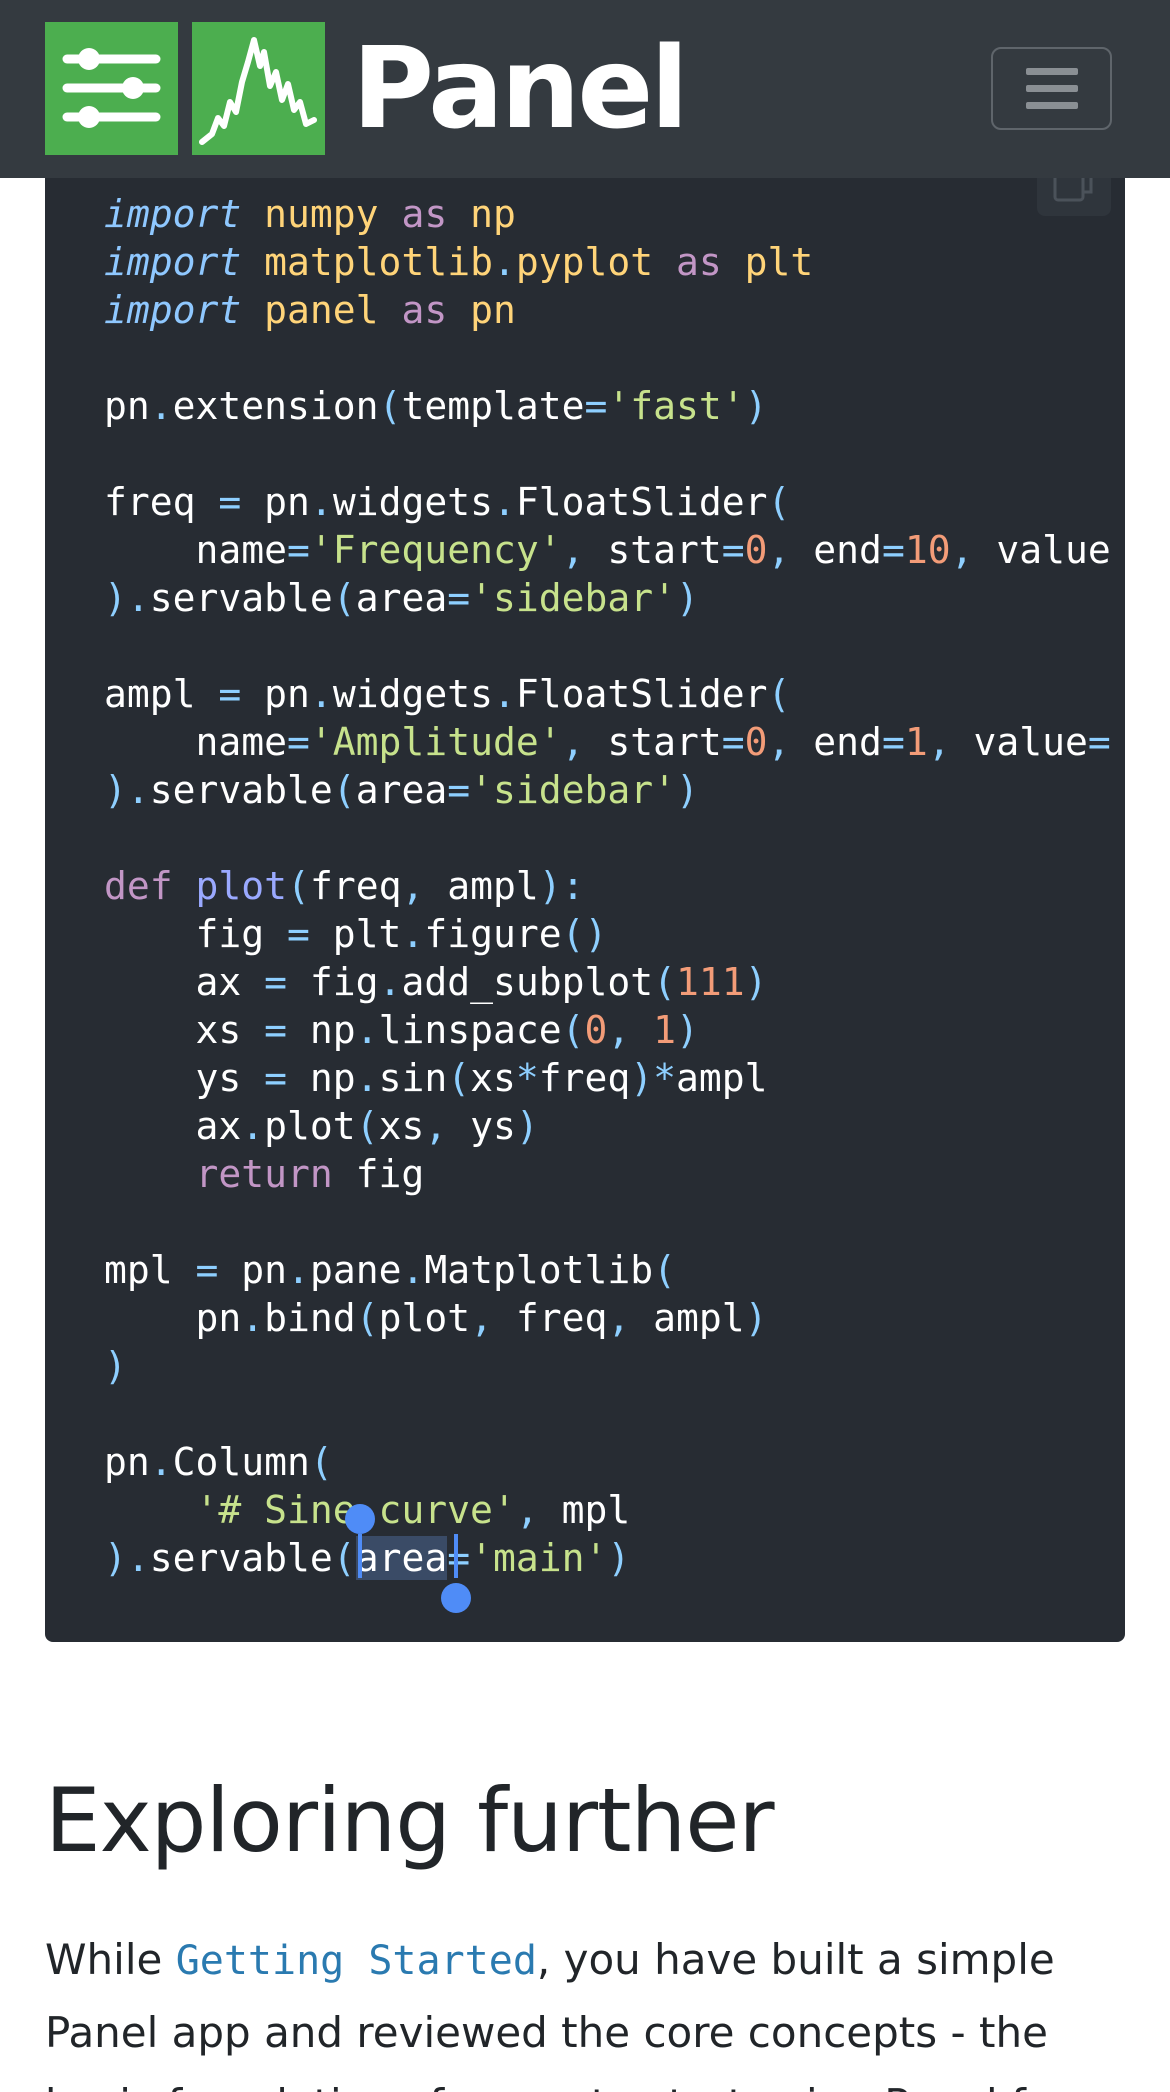 The width and height of the screenshot is (1170, 2092). I want to click on code-token: area, so click(401, 790).